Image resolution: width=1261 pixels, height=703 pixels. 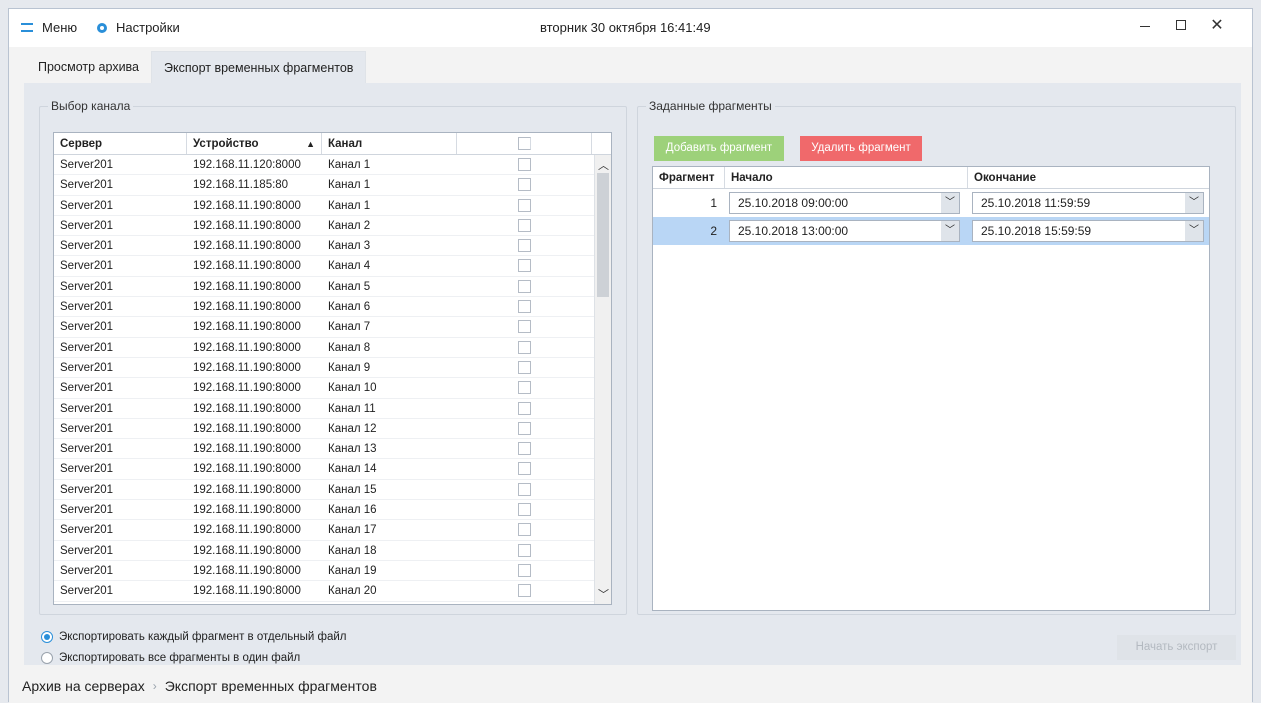 What do you see at coordinates (332, 449) in the screenshot?
I see `table-row: Server201 192.168.11.190:8000 Канал 13` at bounding box center [332, 449].